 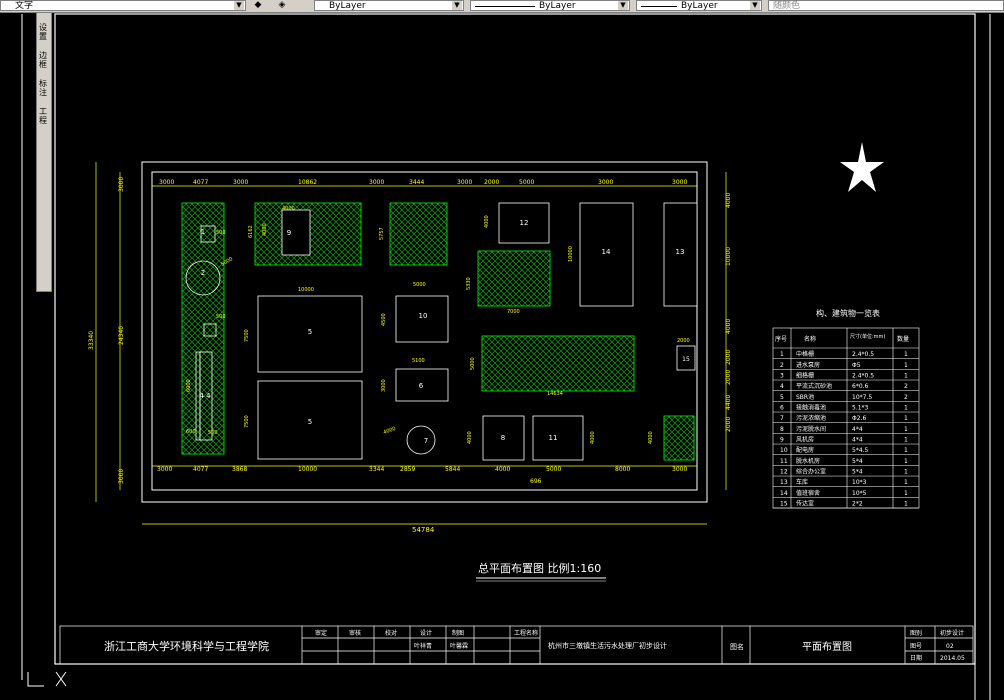 I want to click on dim-text: 2859, so click(x=407, y=469).